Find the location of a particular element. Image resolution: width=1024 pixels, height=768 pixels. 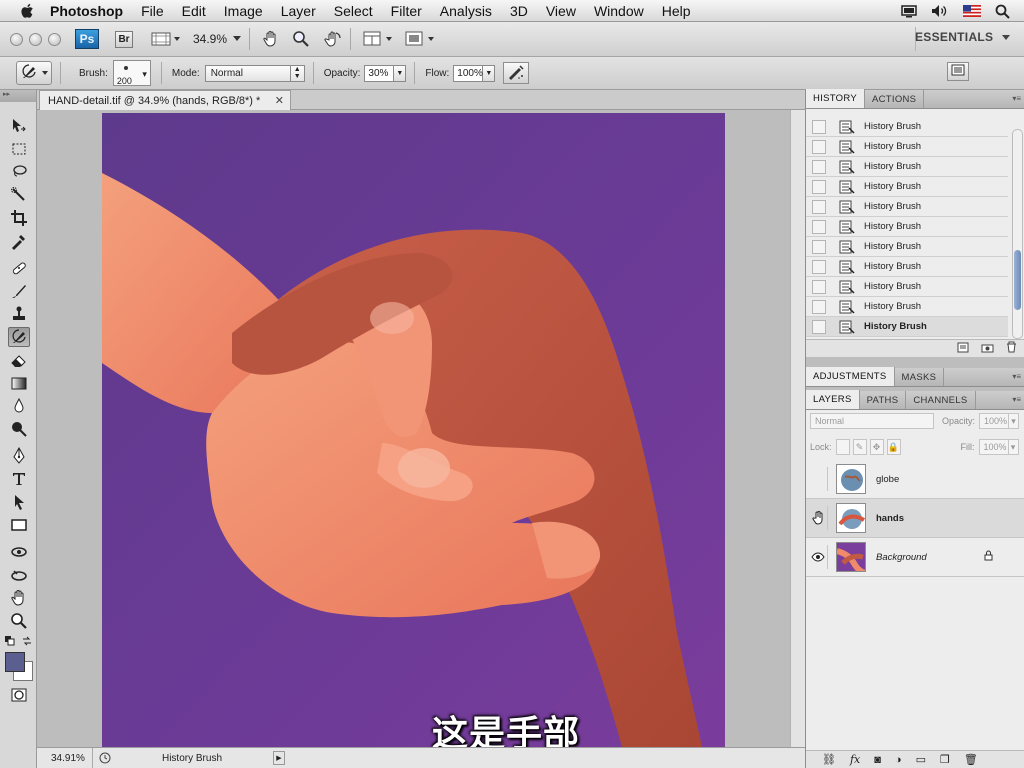

eye-icon is located at coordinates (818, 557).